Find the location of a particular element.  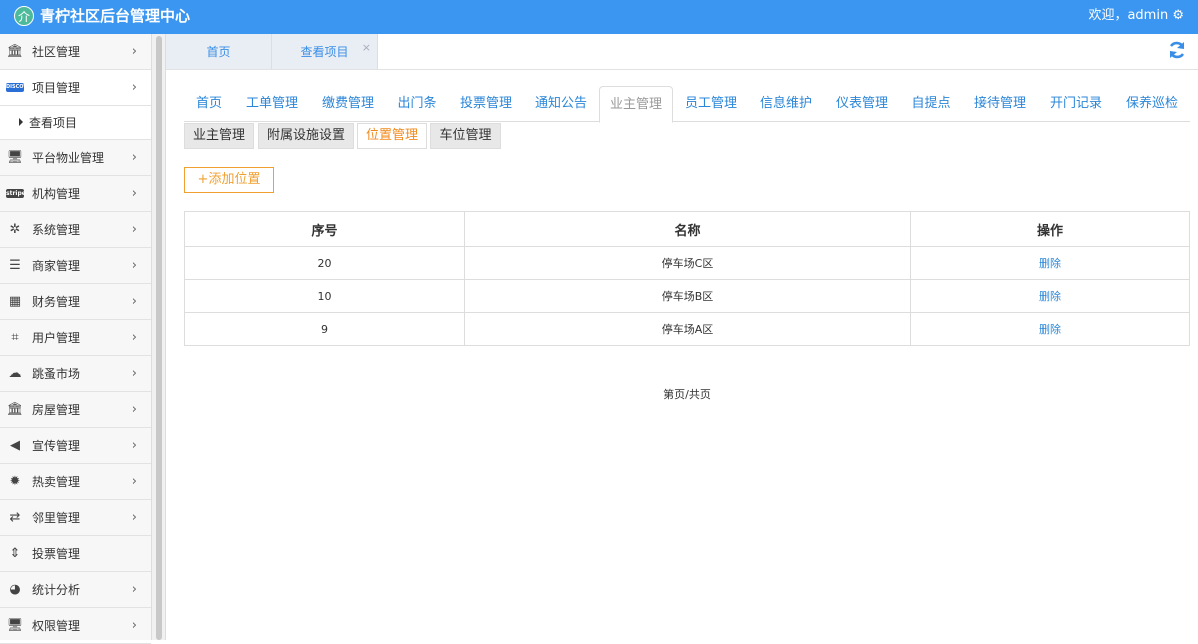

sidebar-item-users: ⌗ 用户管理 › is located at coordinates (75, 338).